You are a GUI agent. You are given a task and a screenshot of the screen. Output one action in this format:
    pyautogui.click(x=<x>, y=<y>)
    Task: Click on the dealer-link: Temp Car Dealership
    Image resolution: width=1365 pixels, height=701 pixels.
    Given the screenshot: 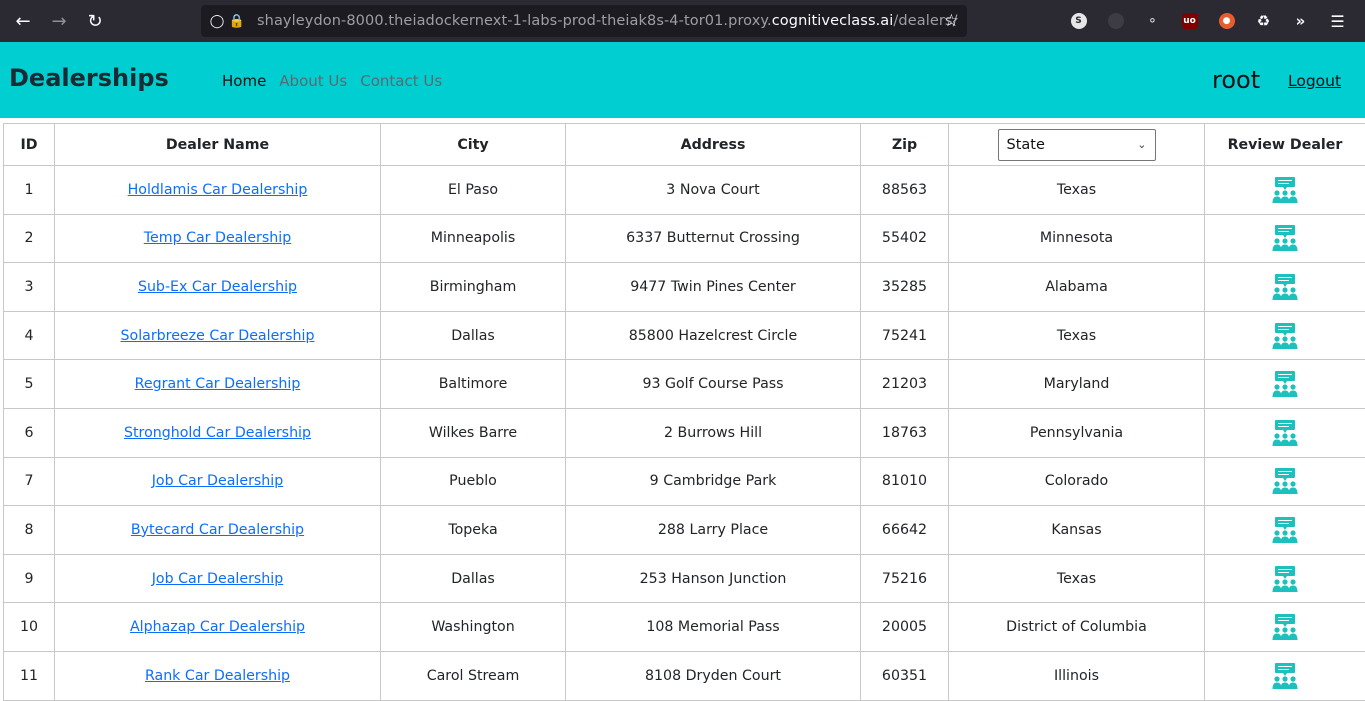 What is the action you would take?
    pyautogui.click(x=217, y=238)
    